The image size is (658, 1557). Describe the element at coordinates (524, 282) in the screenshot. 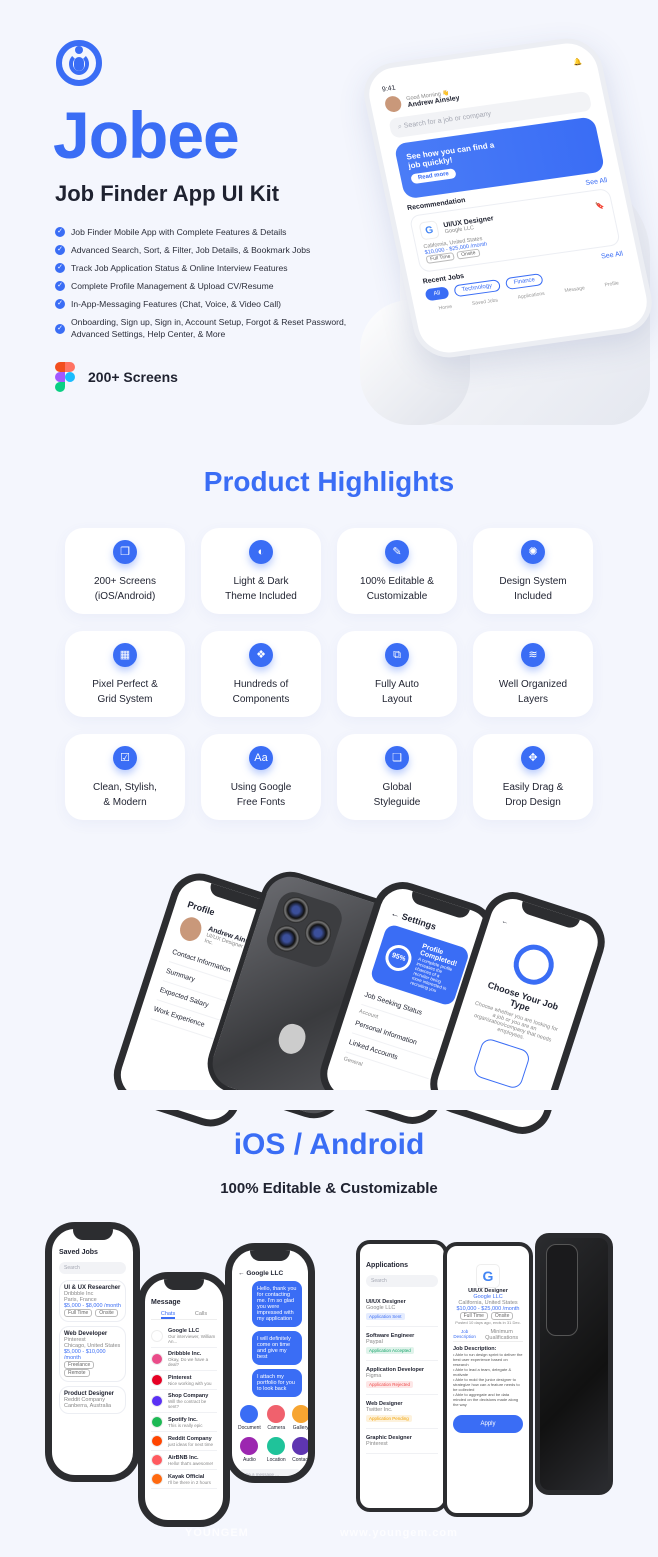

I see `chip-finance: Finance` at that location.